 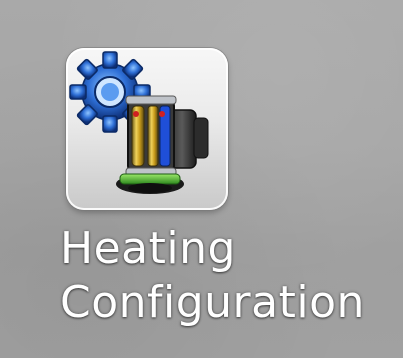 What do you see at coordinates (150, 183) in the screenshot?
I see `heater-base` at bounding box center [150, 183].